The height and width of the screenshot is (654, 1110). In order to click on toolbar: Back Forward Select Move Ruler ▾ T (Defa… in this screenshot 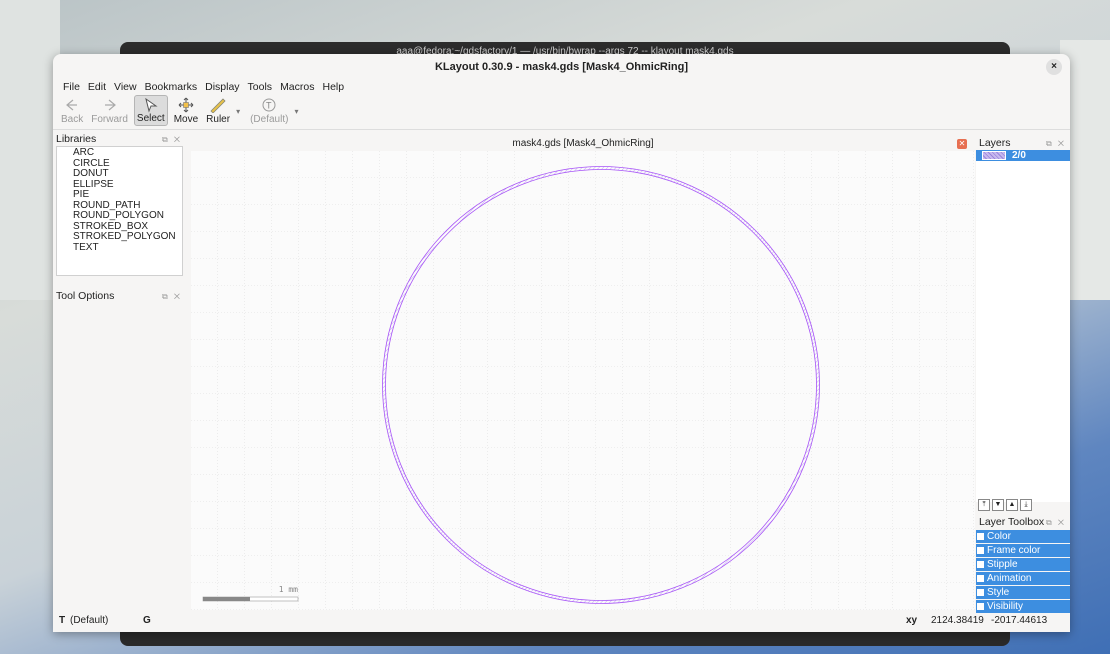, I will do `click(561, 112)`.